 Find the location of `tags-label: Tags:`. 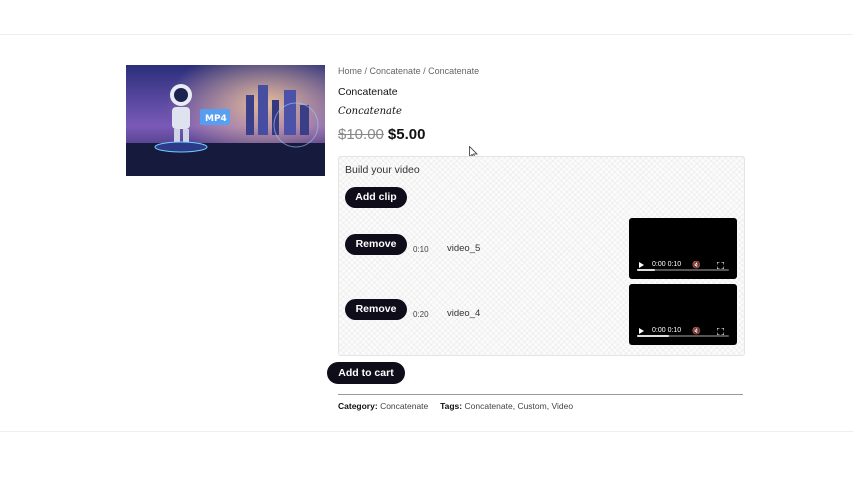

tags-label: Tags: is located at coordinates (451, 406).